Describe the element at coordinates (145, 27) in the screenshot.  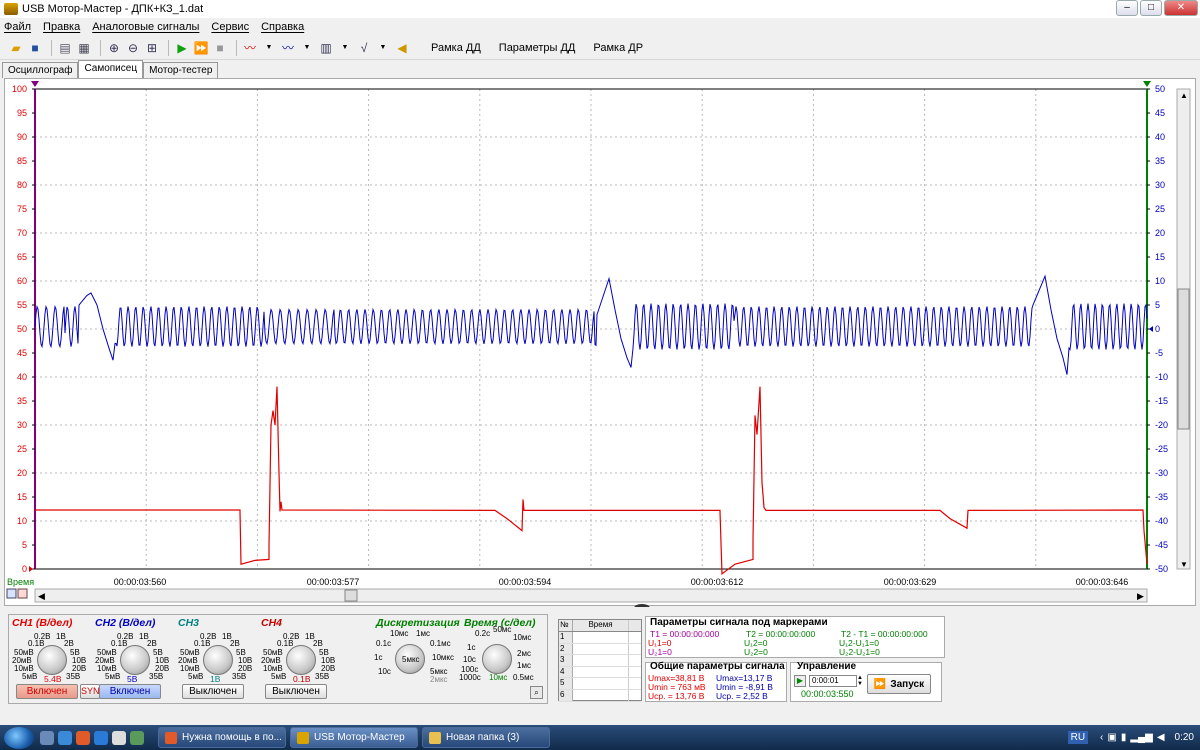
I see `menu-analog-signals: Аналоговые сигналы` at that location.